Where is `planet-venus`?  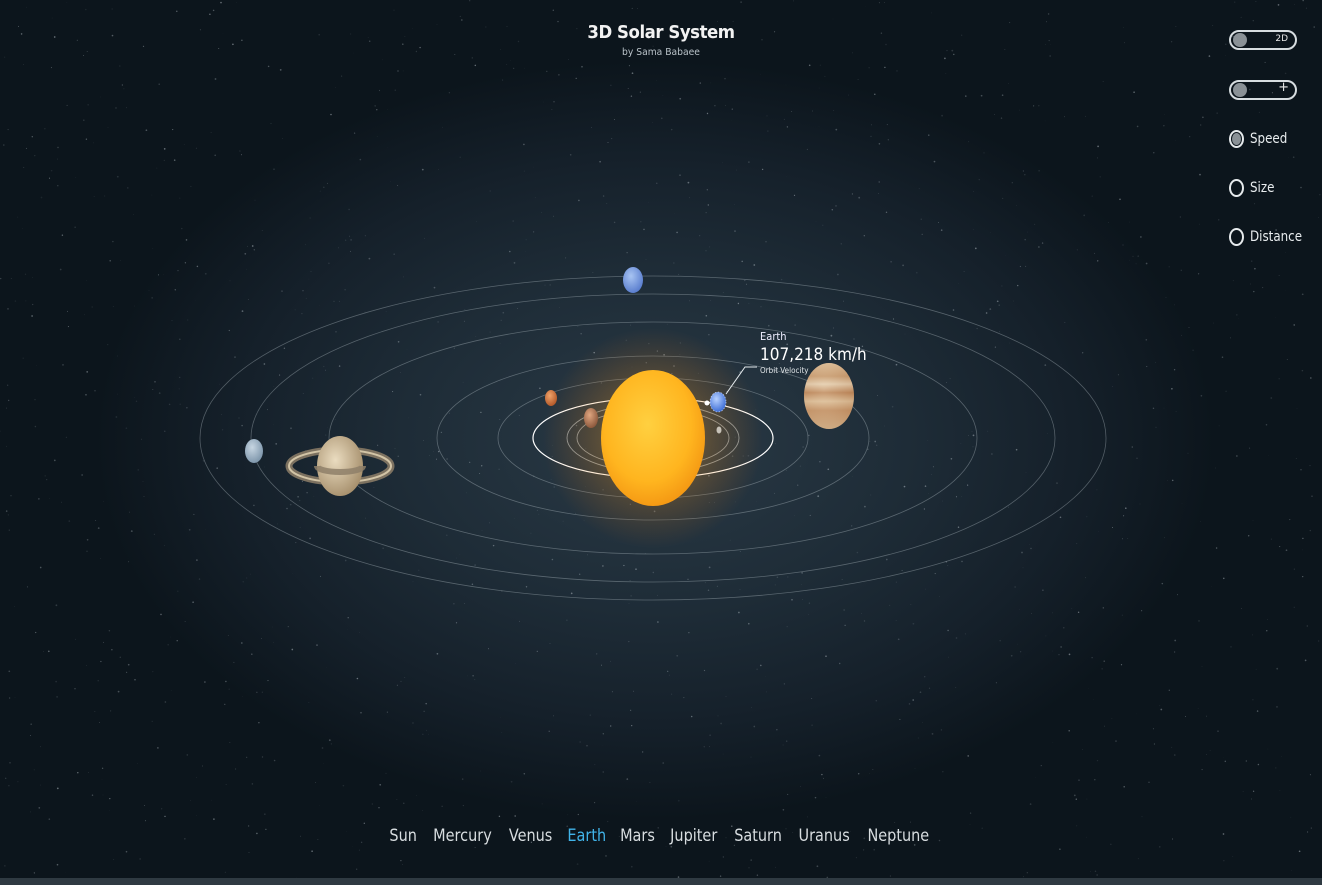
planet-venus is located at coordinates (591, 418).